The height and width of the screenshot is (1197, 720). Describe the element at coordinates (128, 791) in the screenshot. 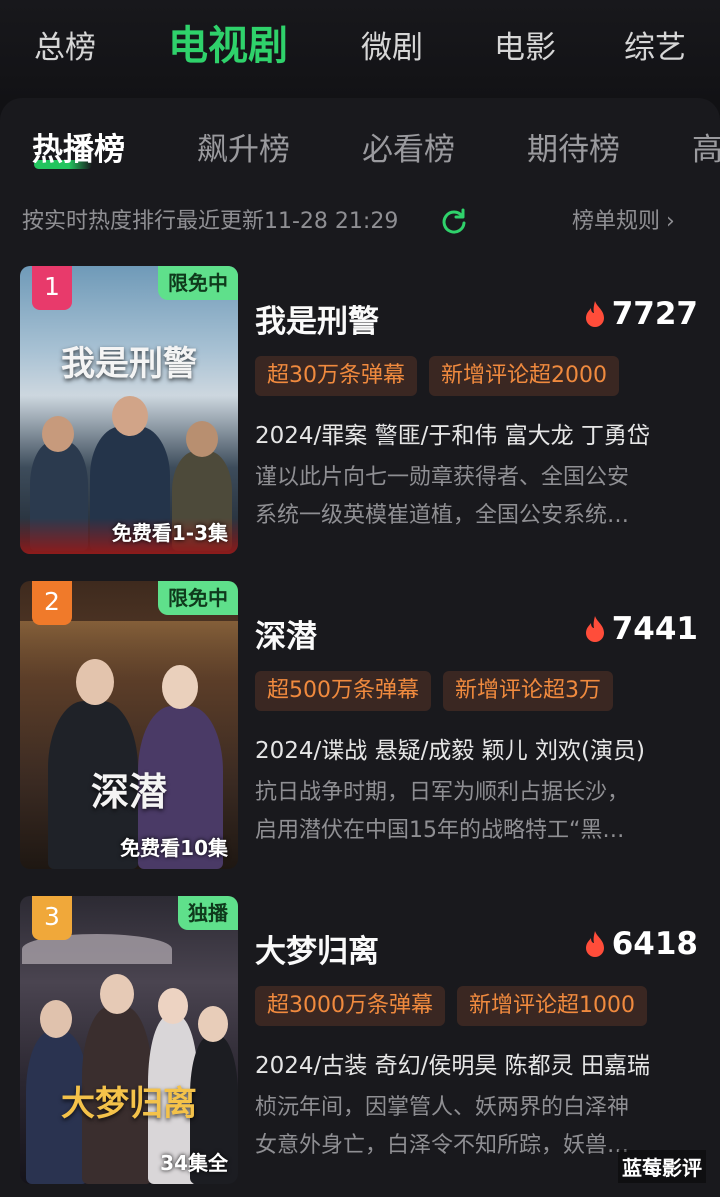

I see `poster-title: 深潜` at that location.